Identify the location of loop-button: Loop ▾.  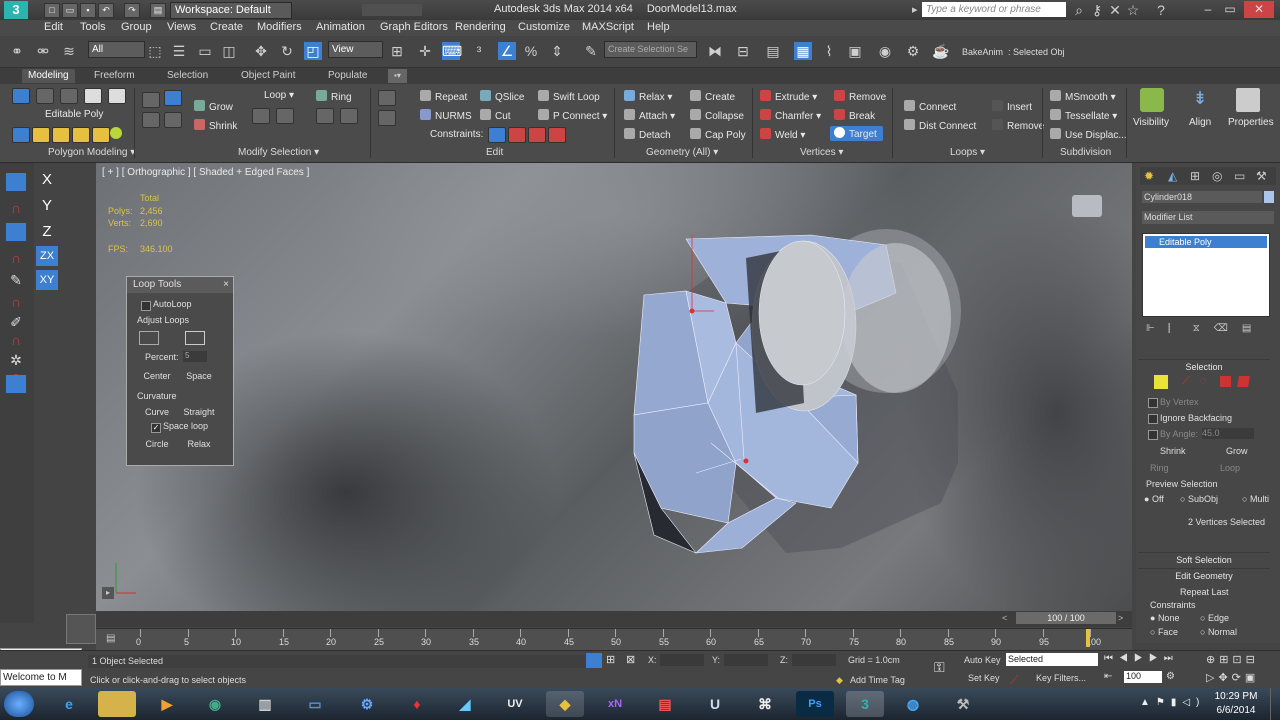
(279, 95).